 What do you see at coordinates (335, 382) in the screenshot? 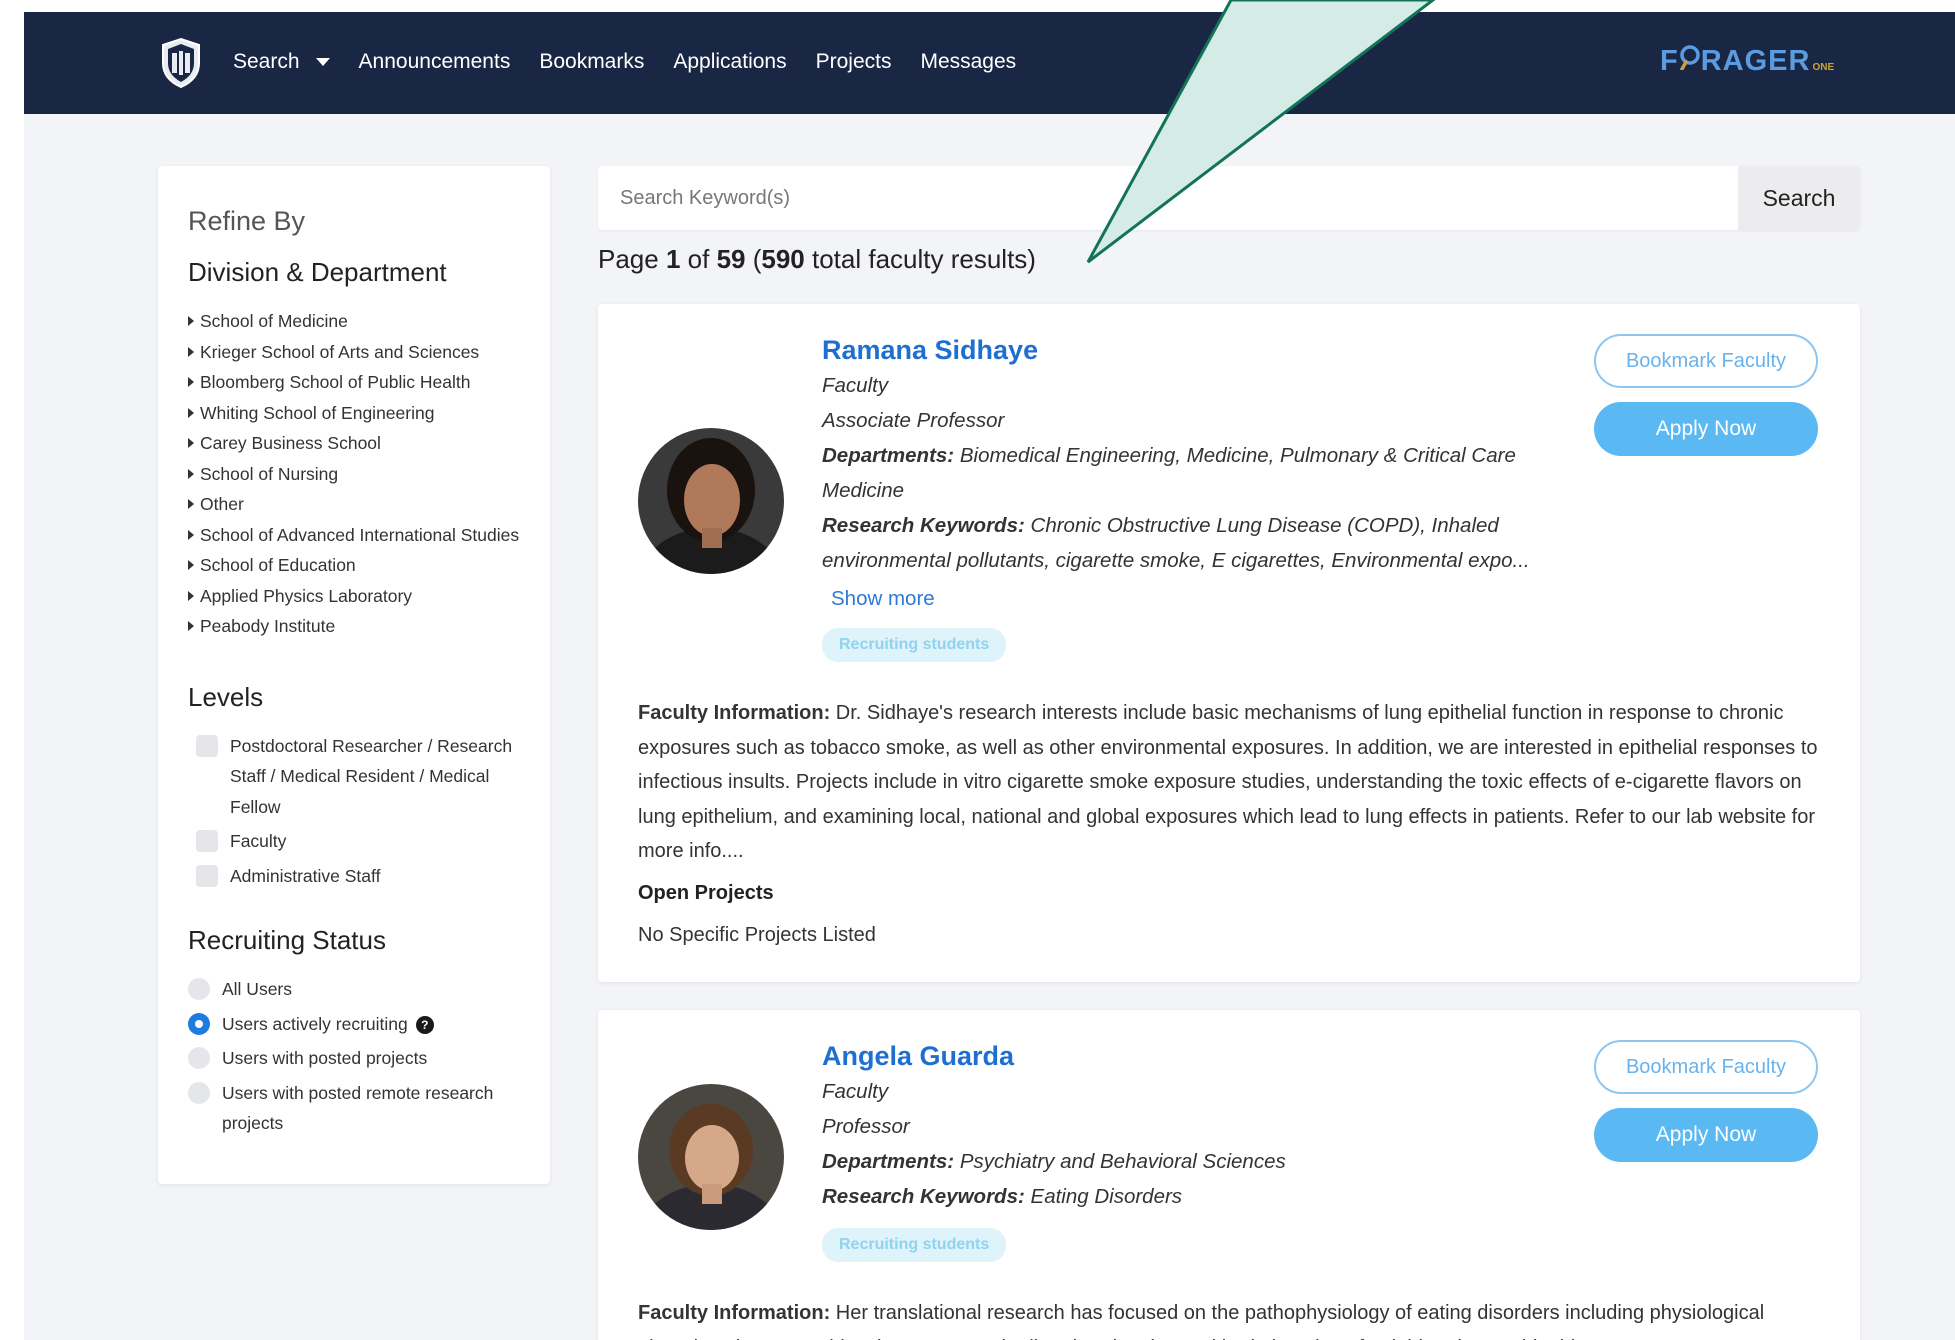
I see `dept-label: Bloomberg School of Public Health` at bounding box center [335, 382].